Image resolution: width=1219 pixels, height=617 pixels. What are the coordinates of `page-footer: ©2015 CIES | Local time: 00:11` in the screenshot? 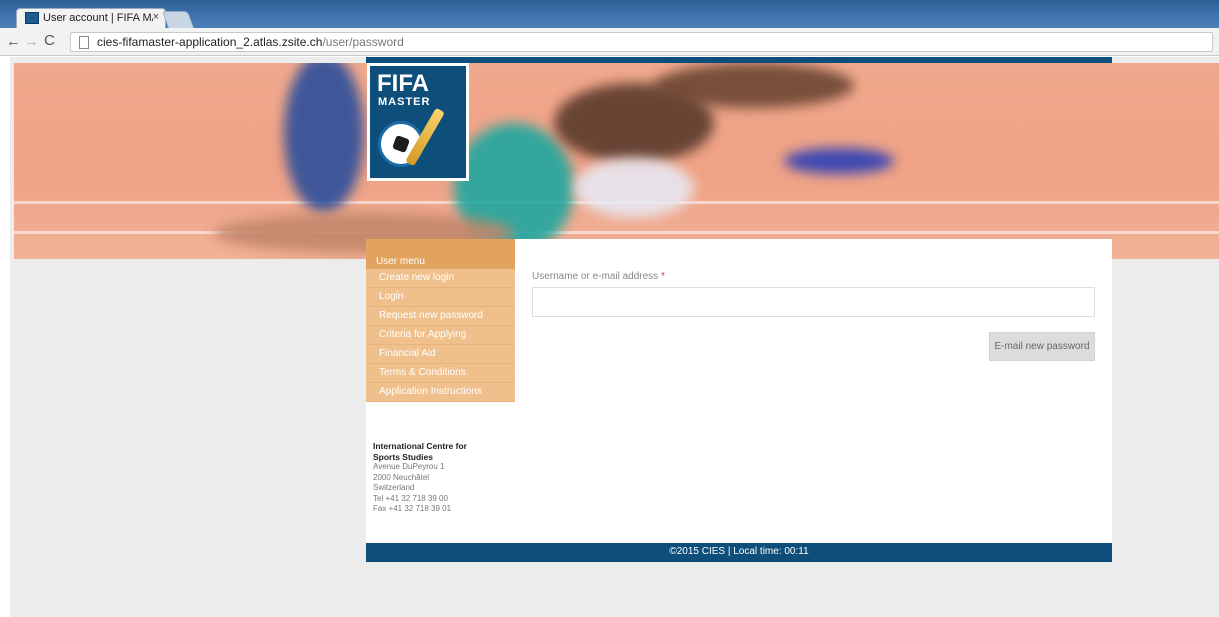 It's located at (739, 552).